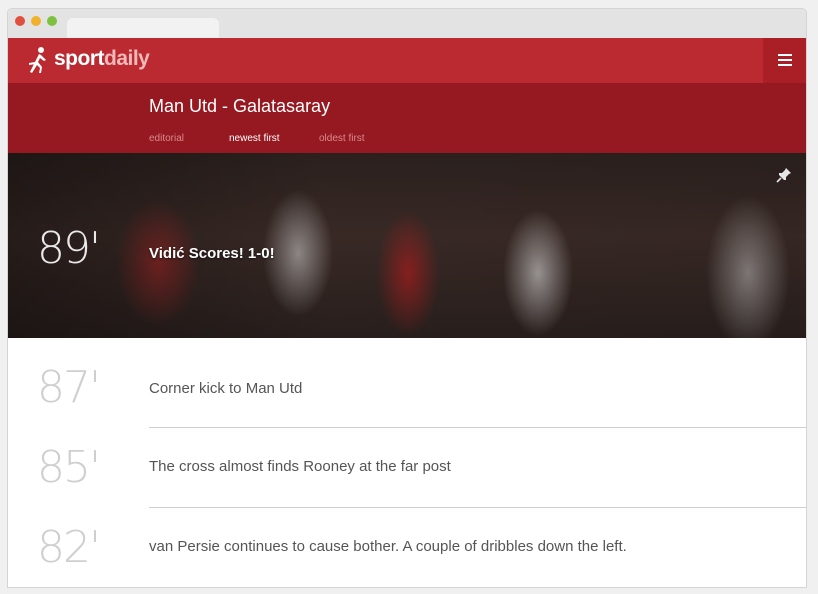 The width and height of the screenshot is (818, 594). What do you see at coordinates (69, 248) in the screenshot?
I see `featured-minute: 89'` at bounding box center [69, 248].